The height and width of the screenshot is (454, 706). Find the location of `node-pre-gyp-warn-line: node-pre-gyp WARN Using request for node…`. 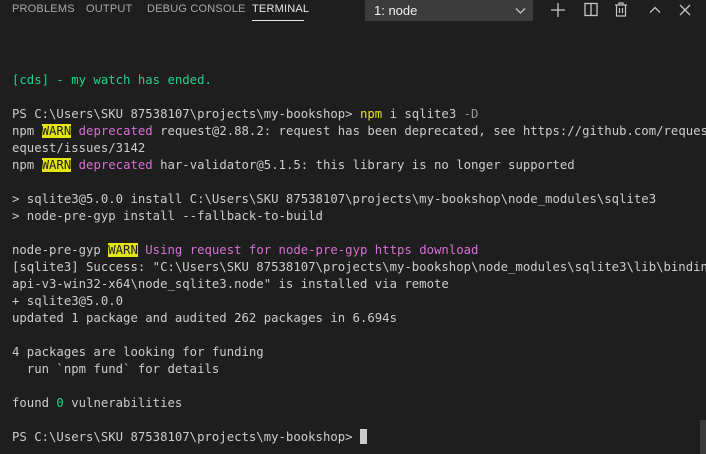

node-pre-gyp-warn-line: node-pre-gyp WARN Using request for node… is located at coordinates (245, 250).